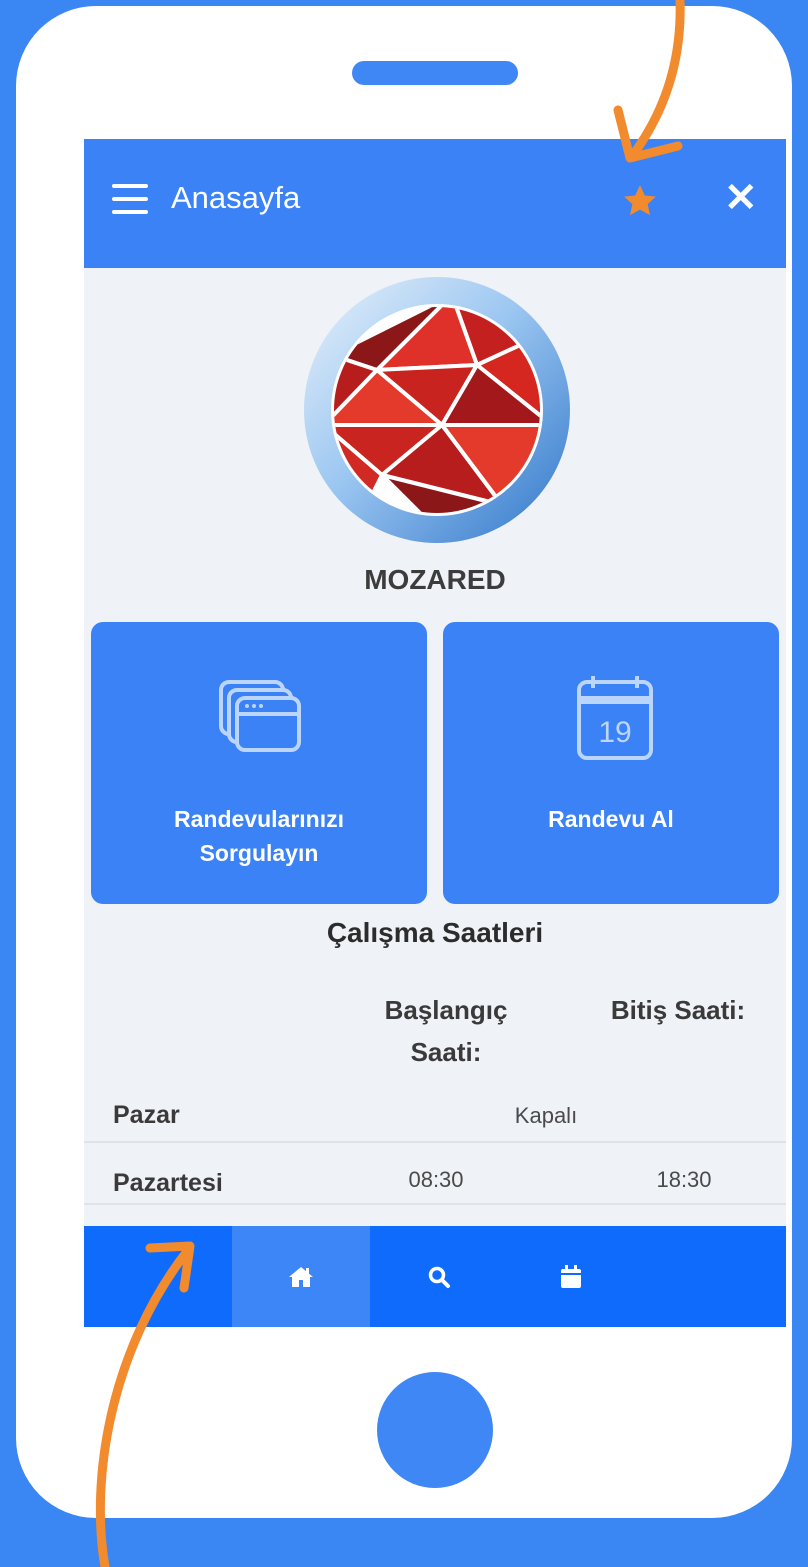 The image size is (808, 1567). I want to click on nav-search, so click(439, 1276).